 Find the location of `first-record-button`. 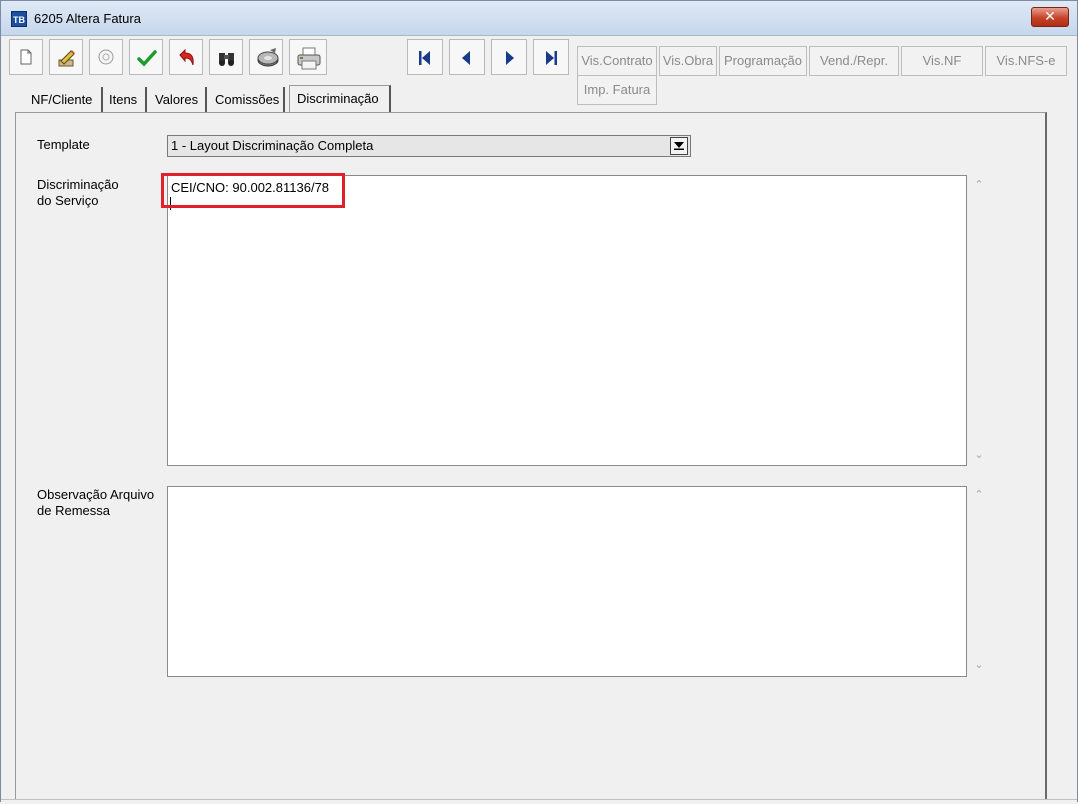

first-record-button is located at coordinates (425, 57).